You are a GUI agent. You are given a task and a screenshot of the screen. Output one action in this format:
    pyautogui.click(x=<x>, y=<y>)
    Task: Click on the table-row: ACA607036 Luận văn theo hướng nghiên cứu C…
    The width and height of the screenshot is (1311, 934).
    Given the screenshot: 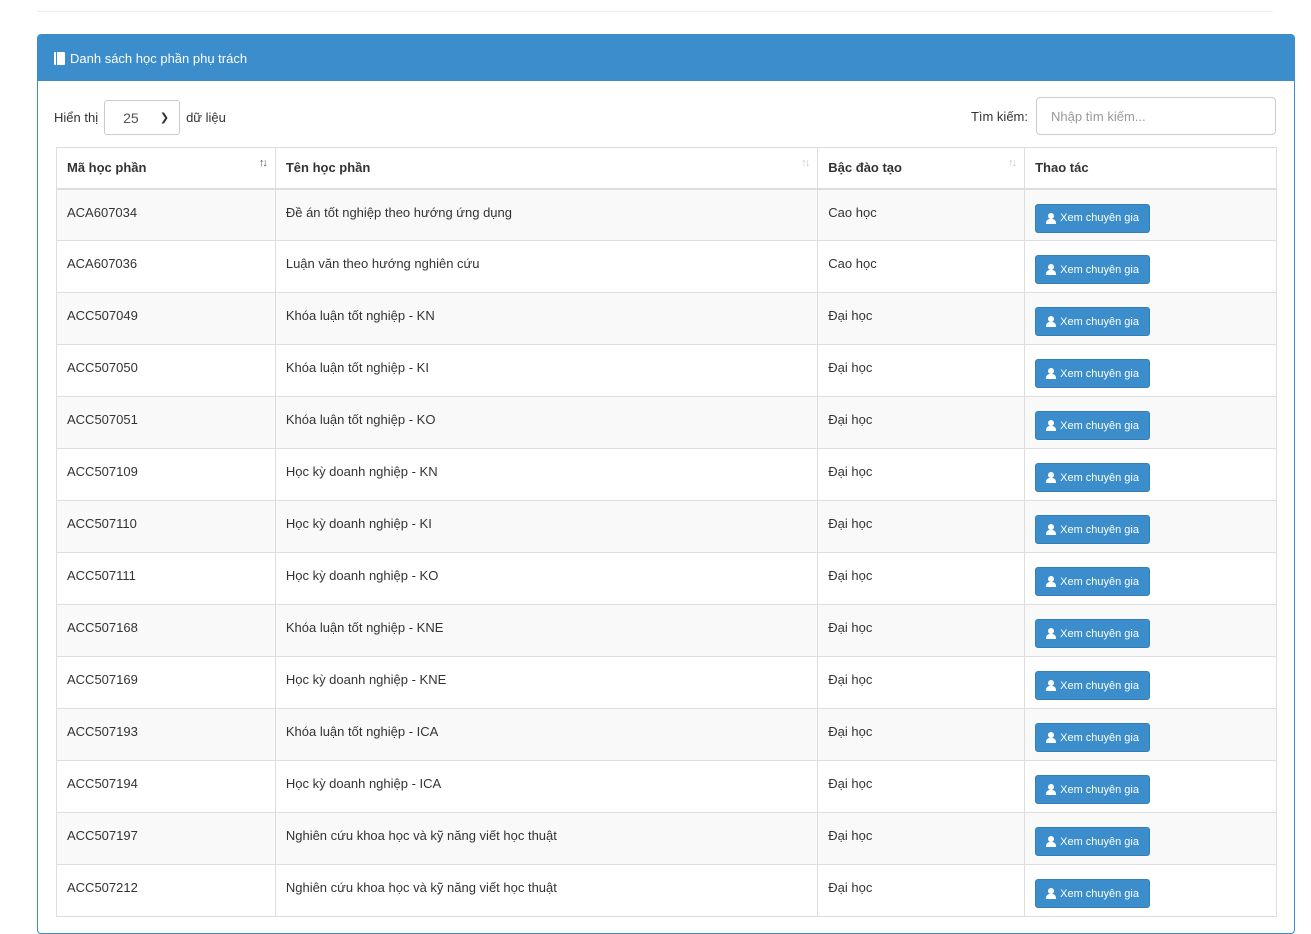 What is the action you would take?
    pyautogui.click(x=666, y=266)
    